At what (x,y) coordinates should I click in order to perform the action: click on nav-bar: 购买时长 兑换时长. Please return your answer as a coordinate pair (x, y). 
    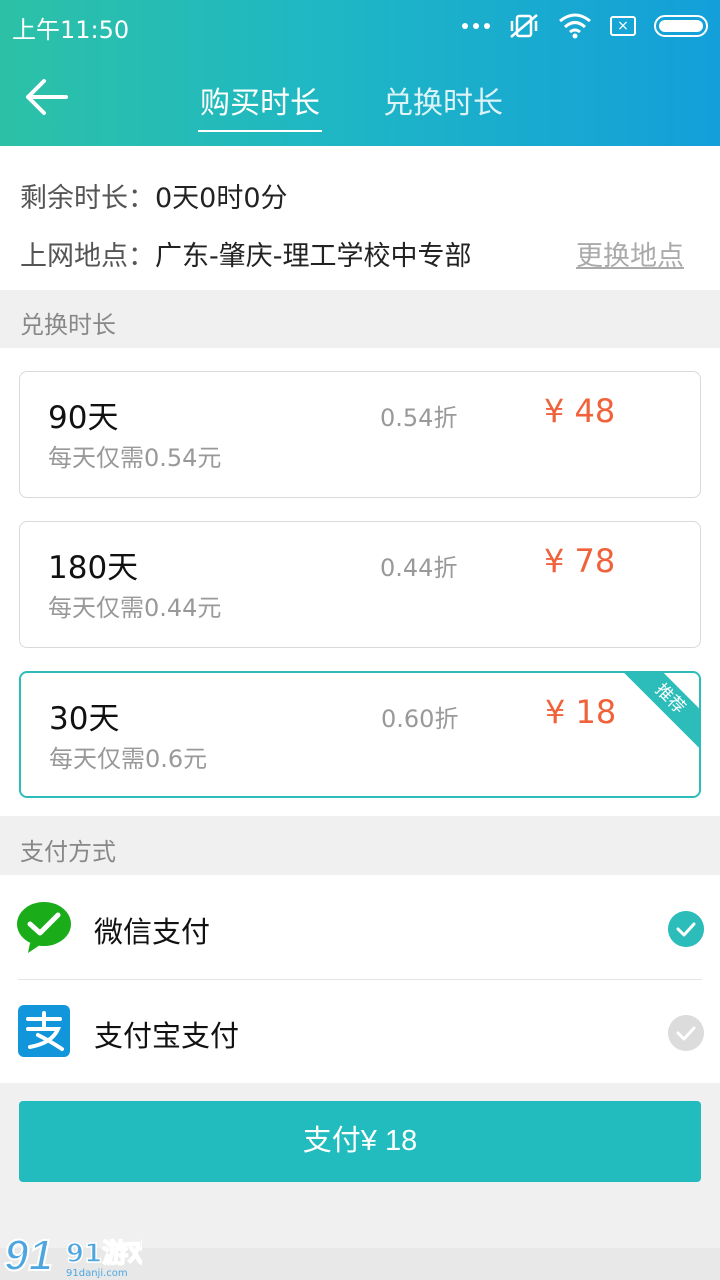
    Looking at the image, I should click on (360, 99).